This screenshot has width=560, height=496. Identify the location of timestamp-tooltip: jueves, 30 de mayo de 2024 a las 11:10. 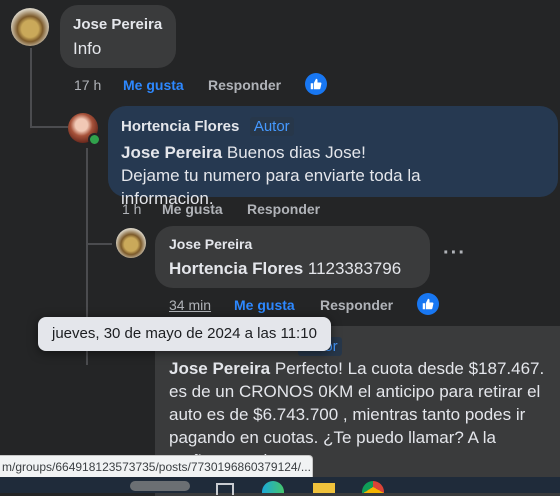
(184, 334).